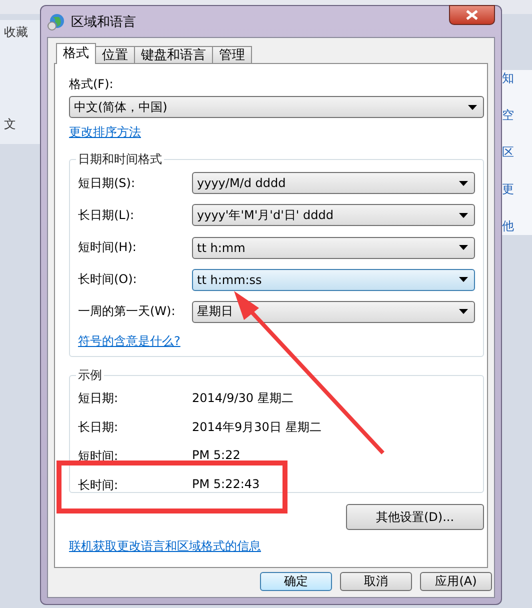 Image resolution: width=532 pixels, height=608 pixels. Describe the element at coordinates (76, 53) in the screenshot. I see `tab: 格式` at that location.